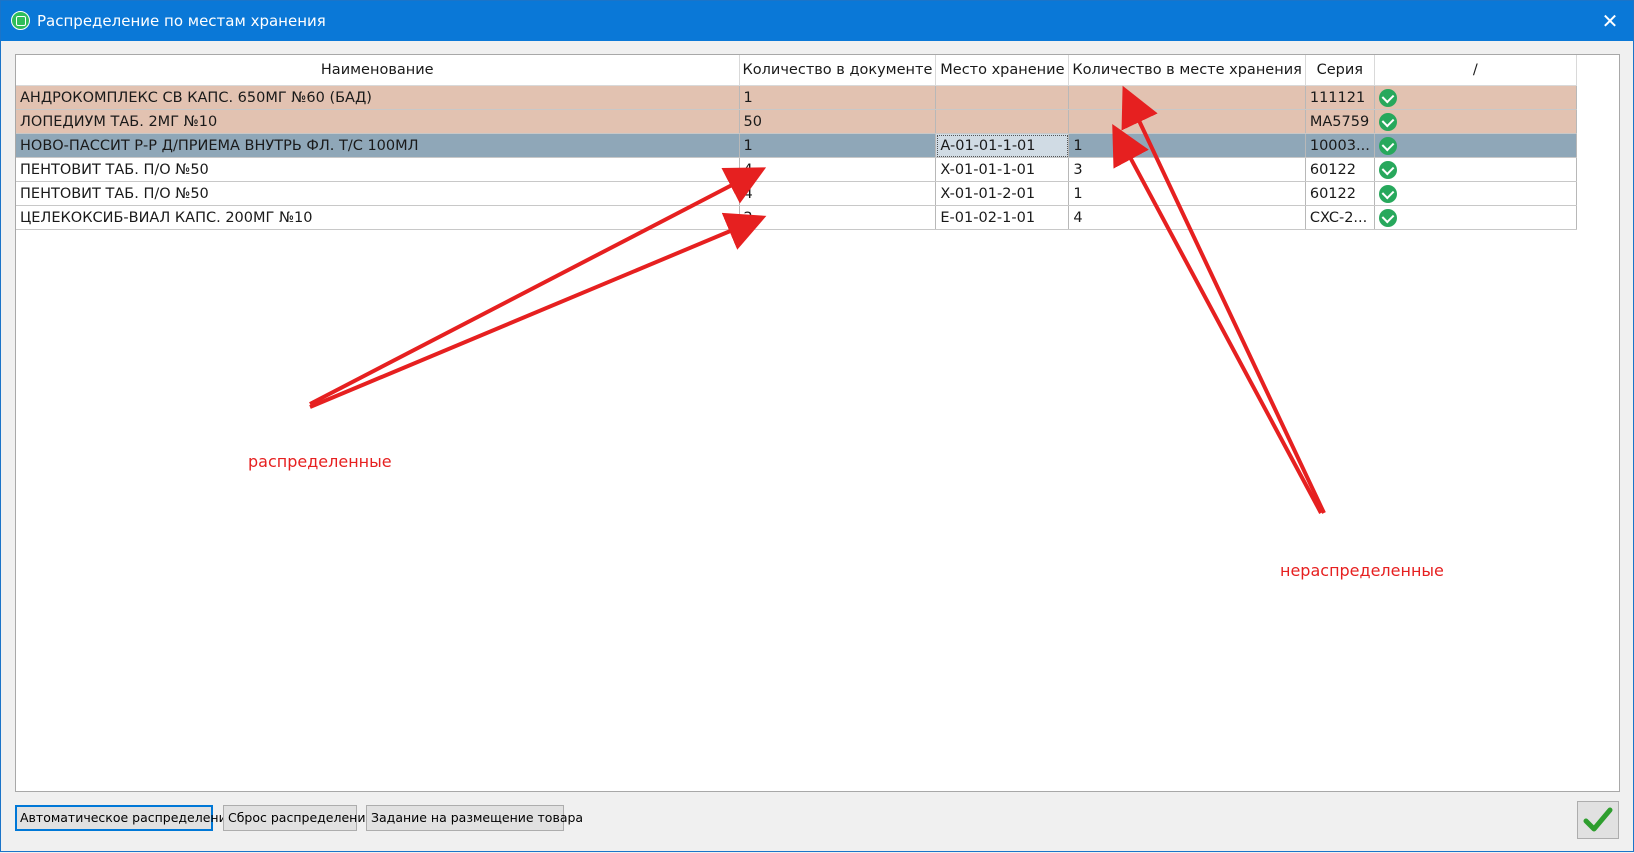  What do you see at coordinates (1340, 97) in the screenshot?
I see `cell-series: 111121` at bounding box center [1340, 97].